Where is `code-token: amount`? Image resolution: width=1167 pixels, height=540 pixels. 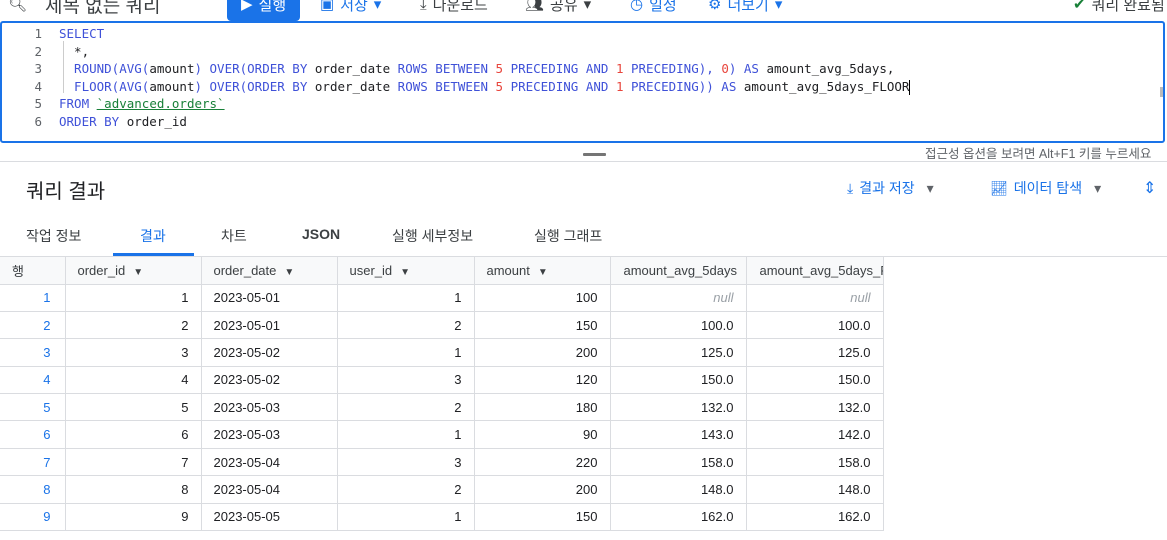
code-token: amount is located at coordinates (172, 86).